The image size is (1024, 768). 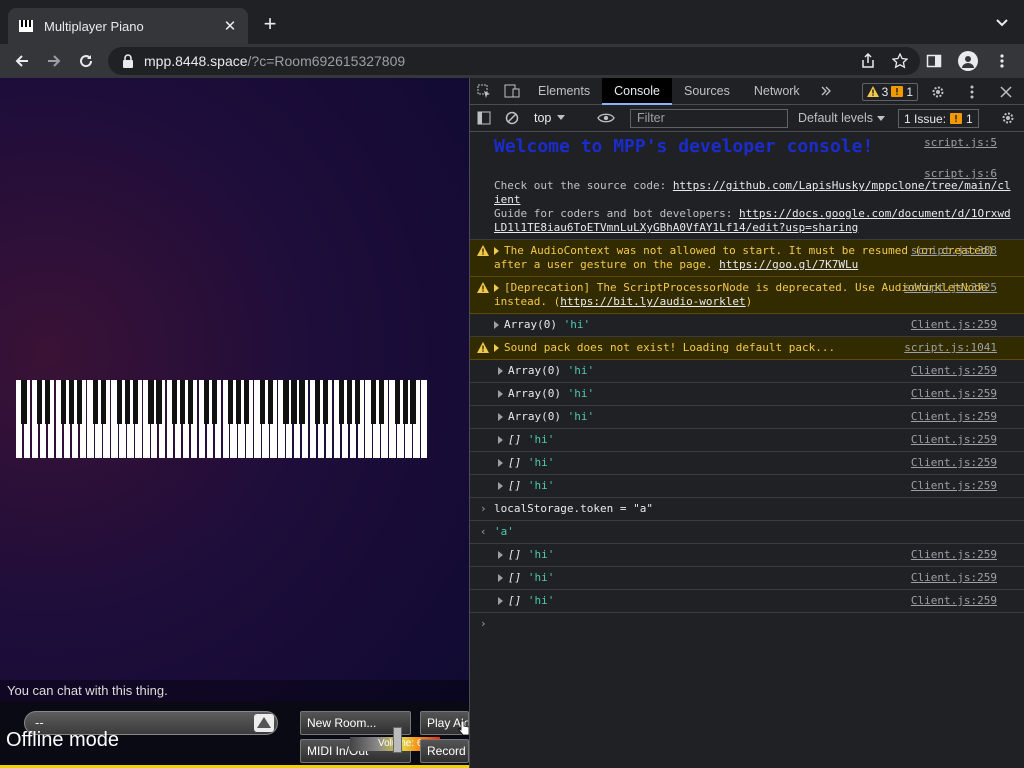 I want to click on source-link: script.js:388, so click(x=954, y=251).